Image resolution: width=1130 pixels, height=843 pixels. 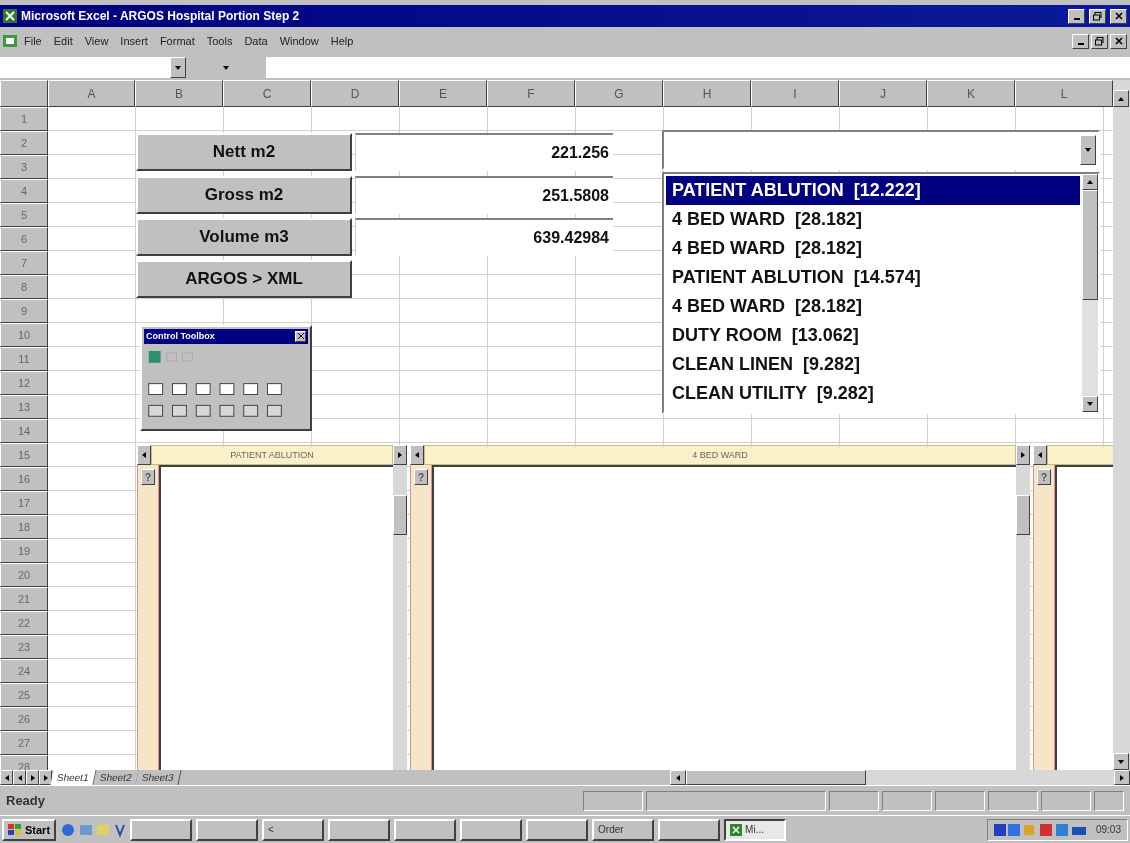 What do you see at coordinates (256, 41) in the screenshot?
I see `menu-item: Data` at bounding box center [256, 41].